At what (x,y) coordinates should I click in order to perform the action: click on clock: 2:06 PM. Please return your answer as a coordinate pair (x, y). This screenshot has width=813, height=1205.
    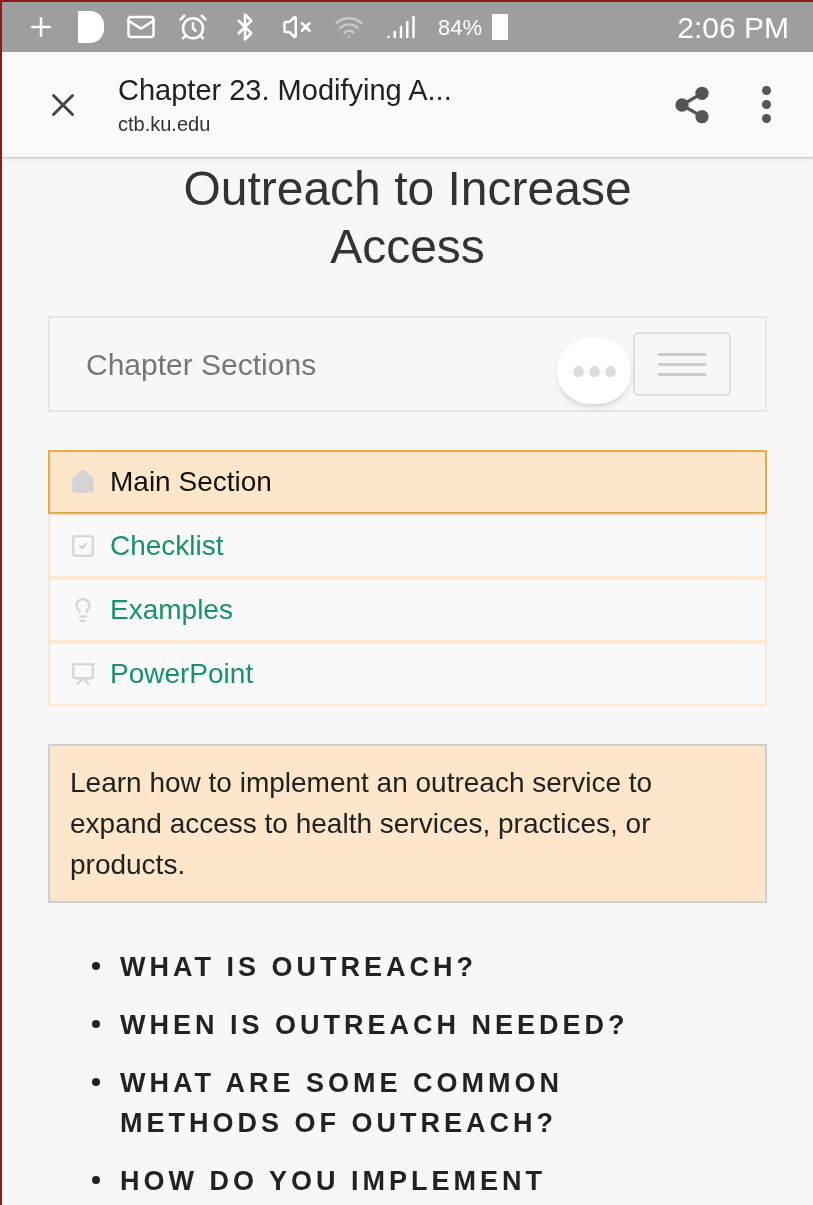
    Looking at the image, I should click on (733, 27).